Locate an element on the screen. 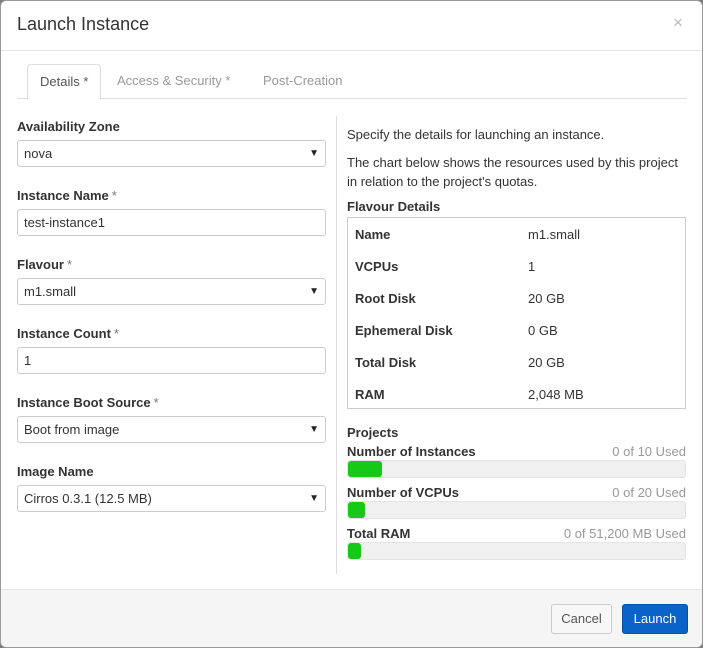 The image size is (703, 648). modal-footer: Cancel Launch is located at coordinates (351, 618).